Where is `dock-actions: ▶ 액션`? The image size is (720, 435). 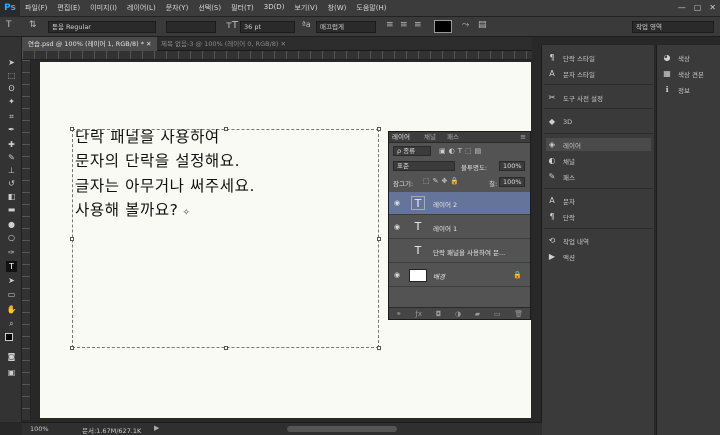
dock-actions: ▶ 액션 is located at coordinates (560, 256).